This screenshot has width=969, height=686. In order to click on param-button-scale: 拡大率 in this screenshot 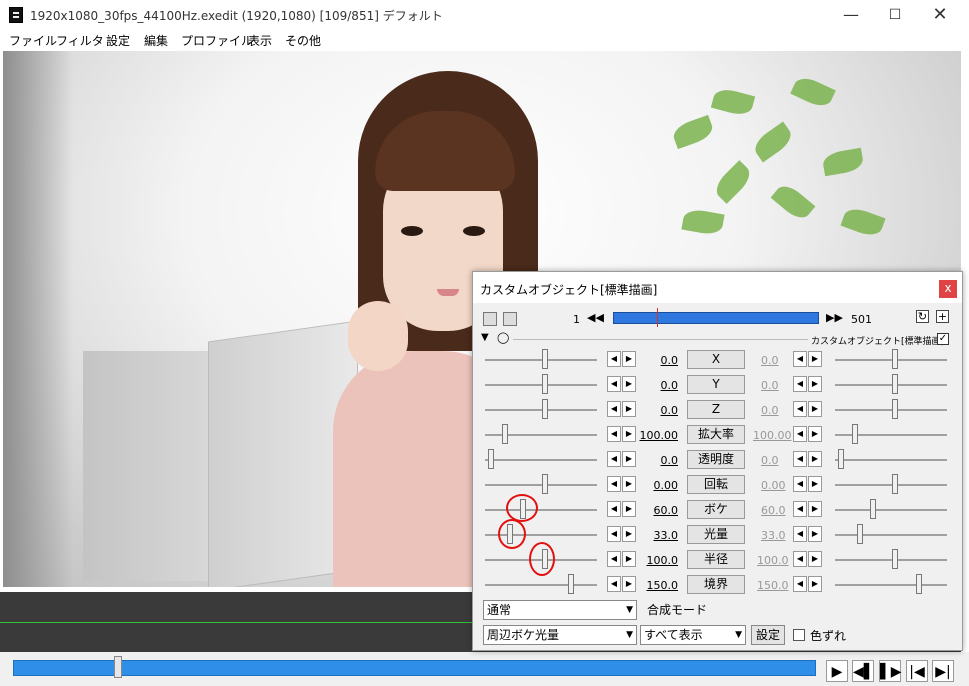, I will do `click(716, 434)`.